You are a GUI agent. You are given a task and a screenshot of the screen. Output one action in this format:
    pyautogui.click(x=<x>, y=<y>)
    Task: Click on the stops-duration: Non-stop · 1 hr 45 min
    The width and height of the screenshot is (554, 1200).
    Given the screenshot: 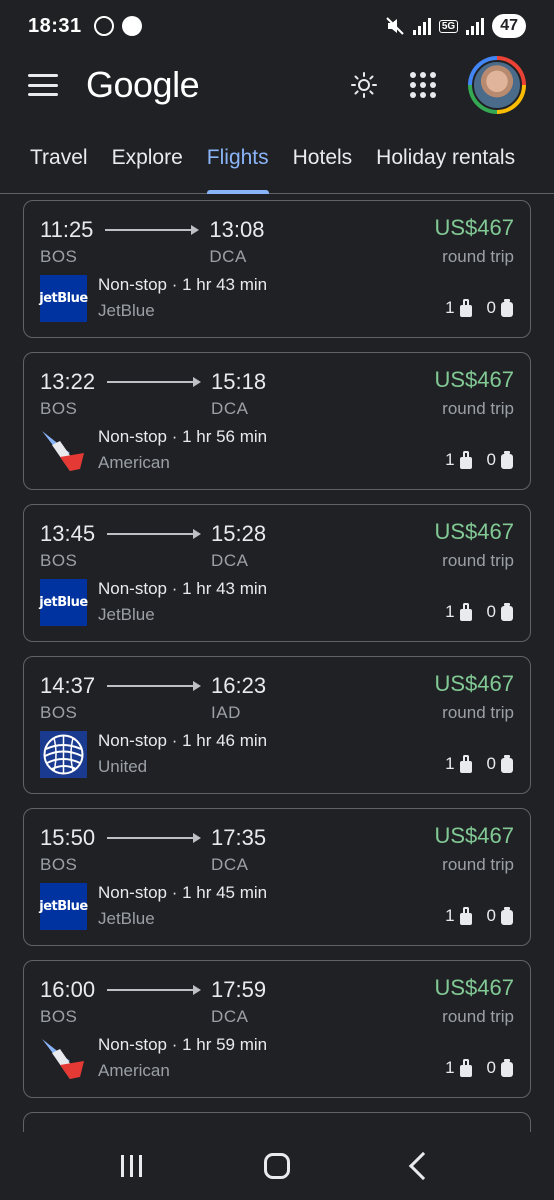 What is the action you would take?
    pyautogui.click(x=183, y=892)
    